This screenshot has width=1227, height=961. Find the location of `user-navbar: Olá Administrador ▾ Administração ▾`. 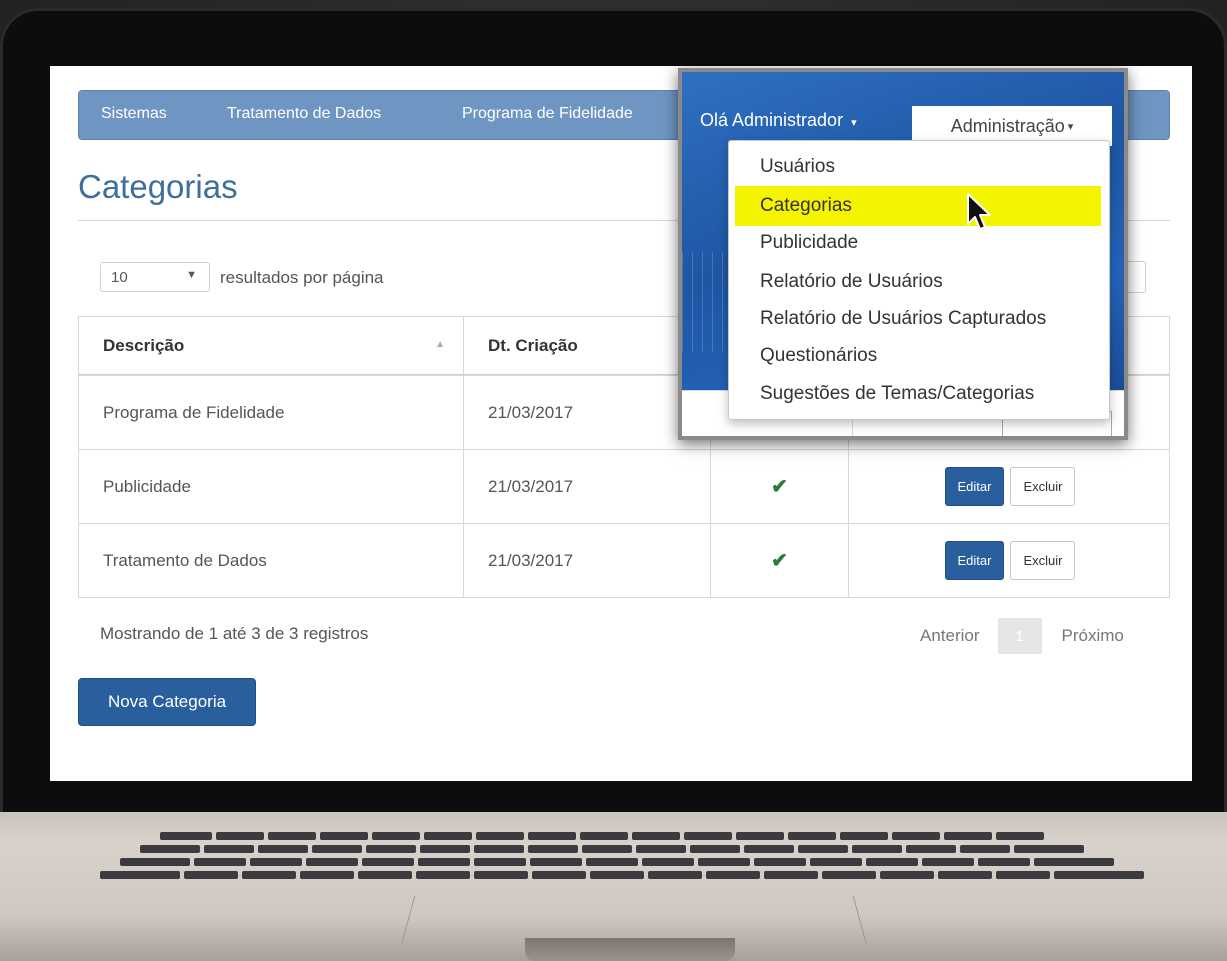

user-navbar: Olá Administrador ▾ Administração ▾ is located at coordinates (903, 120).